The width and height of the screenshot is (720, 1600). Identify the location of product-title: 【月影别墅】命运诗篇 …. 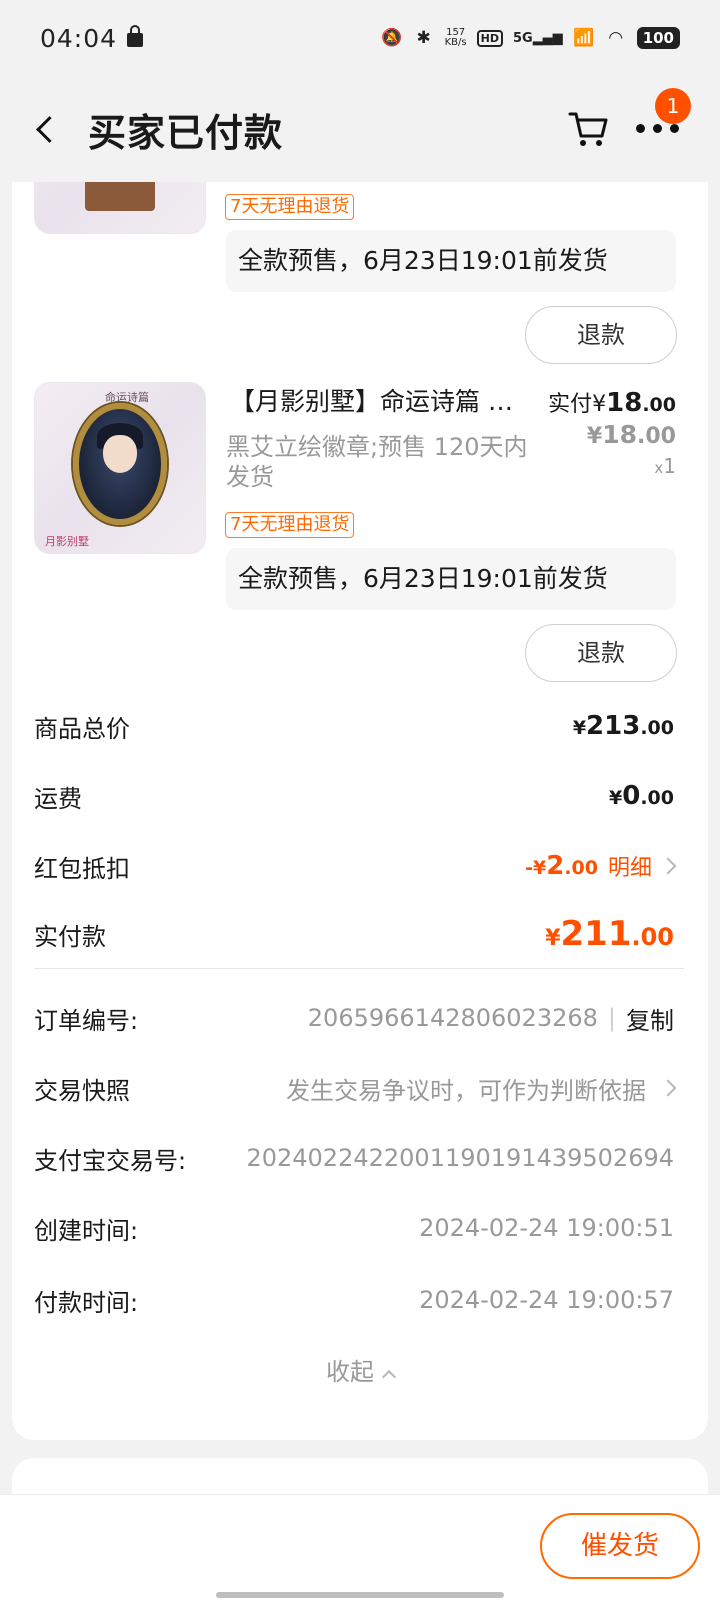
(380, 400).